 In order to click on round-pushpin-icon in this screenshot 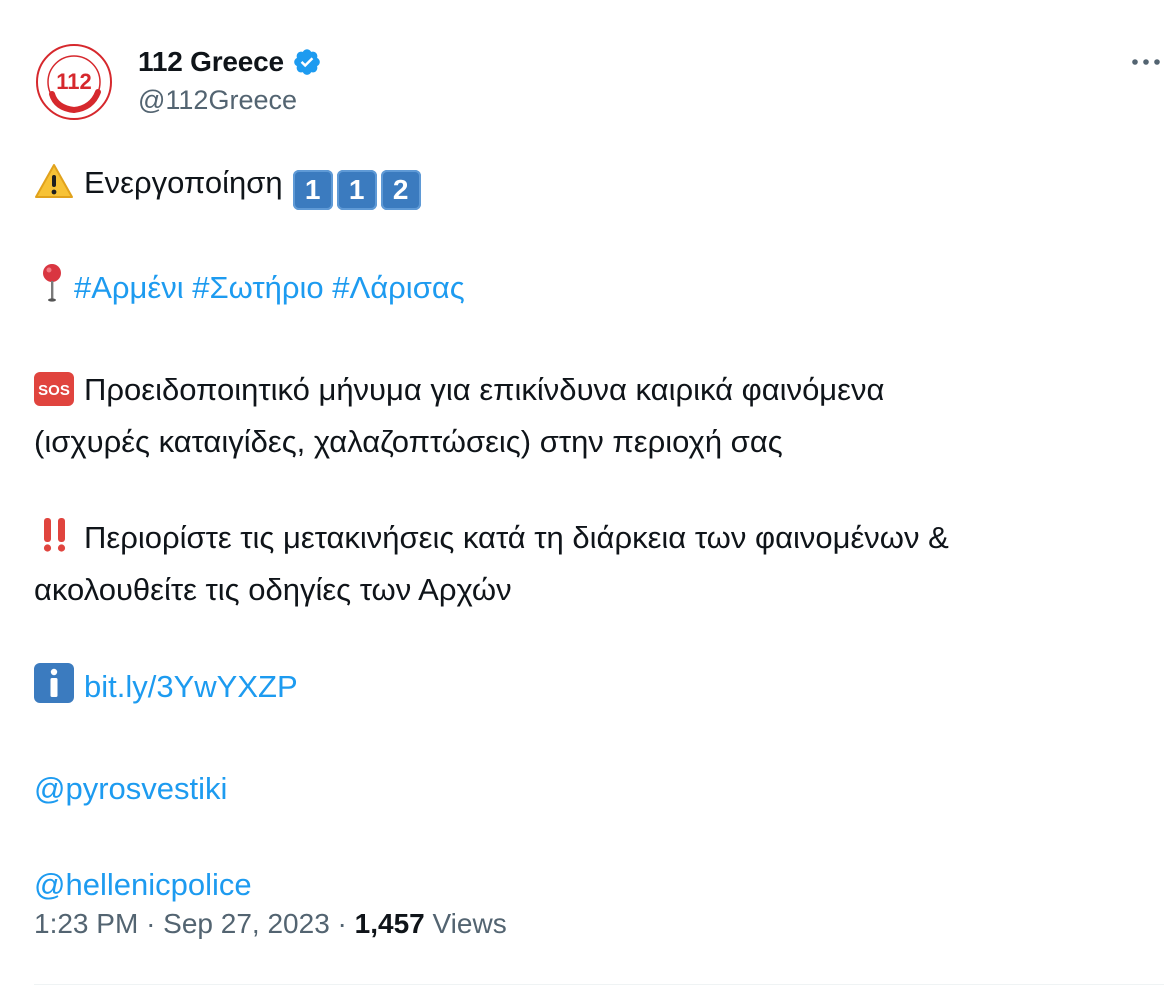, I will do `click(52, 289)`.